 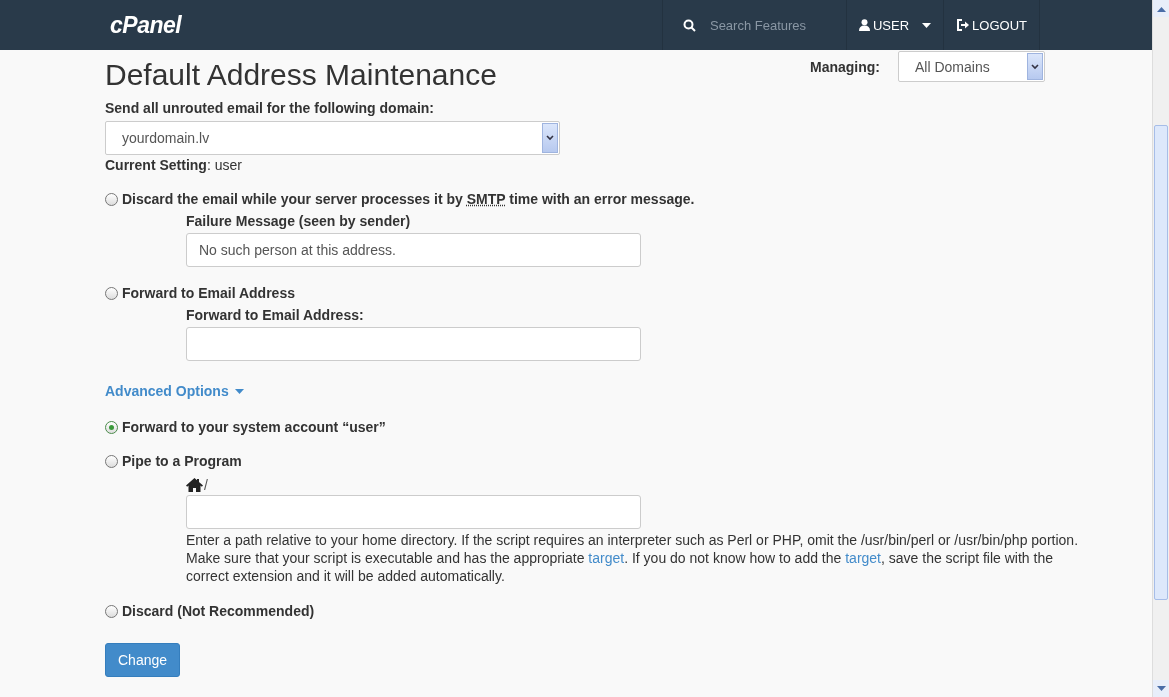 What do you see at coordinates (208, 293) in the screenshot?
I see `option-label: Forward to Email Address` at bounding box center [208, 293].